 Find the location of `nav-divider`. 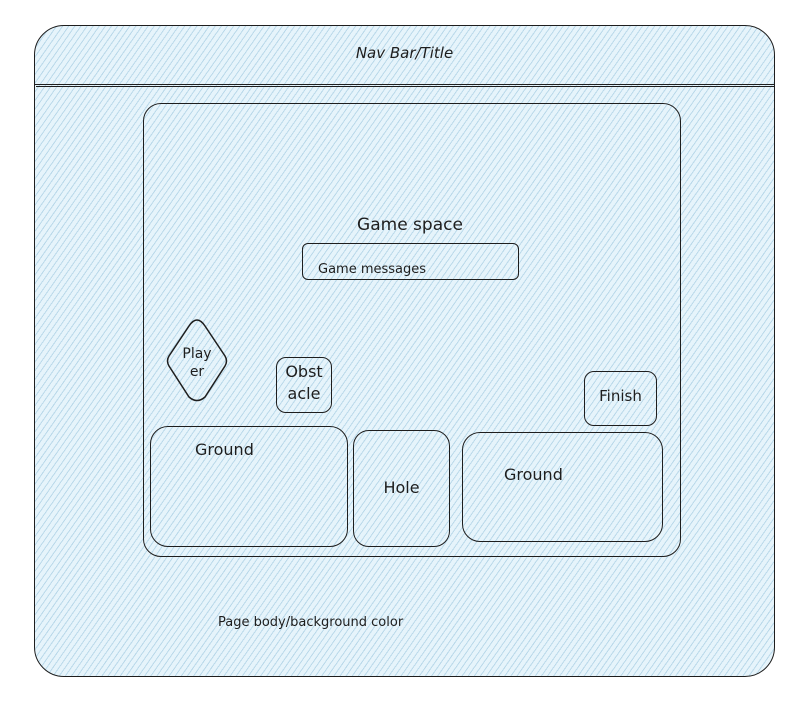

nav-divider is located at coordinates (404, 84).